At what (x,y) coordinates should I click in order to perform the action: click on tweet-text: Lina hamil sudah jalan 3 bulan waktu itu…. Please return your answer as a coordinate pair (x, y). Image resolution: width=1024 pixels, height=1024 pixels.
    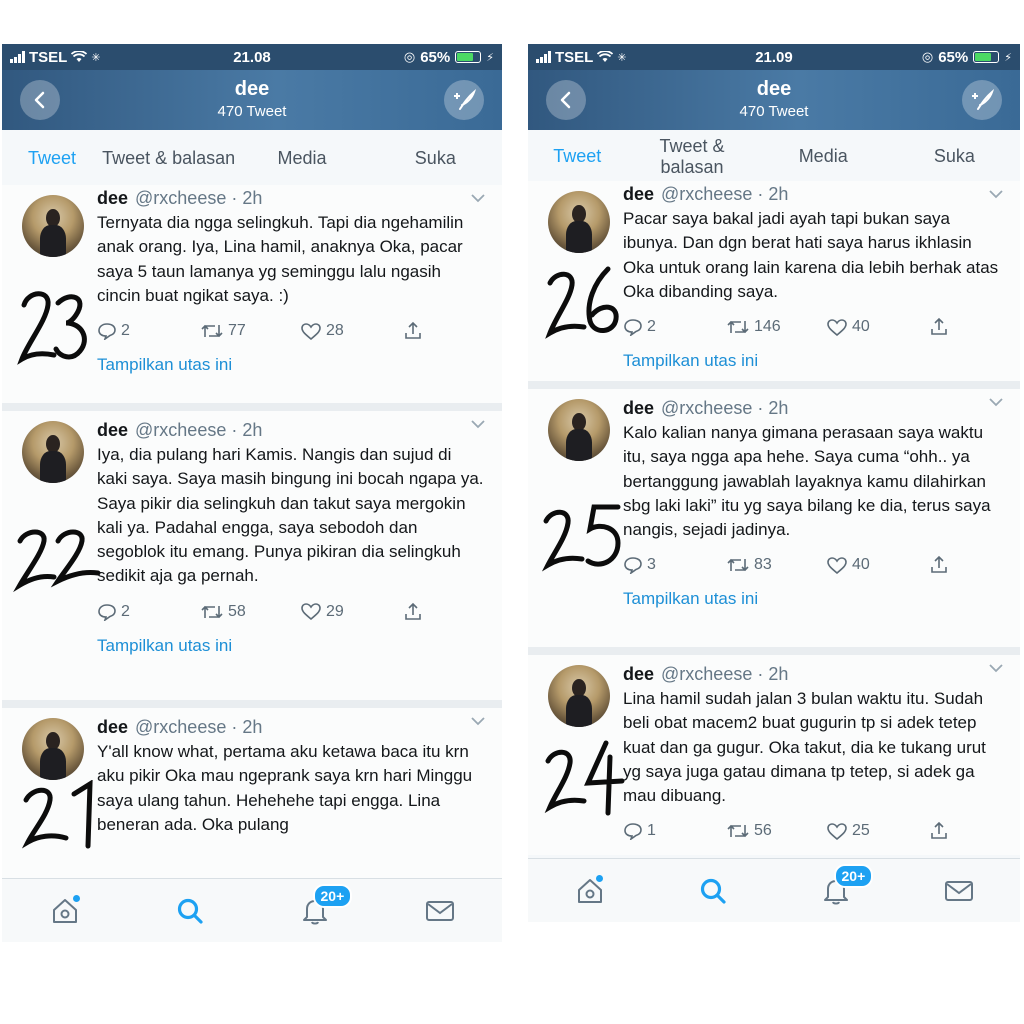
    Looking at the image, I should click on (804, 747).